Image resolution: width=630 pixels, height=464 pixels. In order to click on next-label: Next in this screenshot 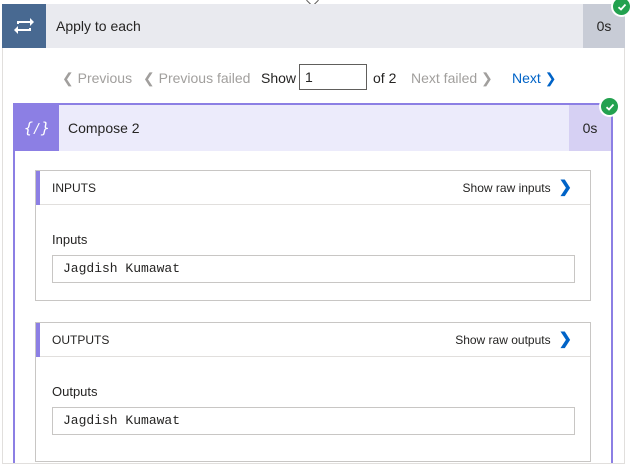, I will do `click(526, 78)`.